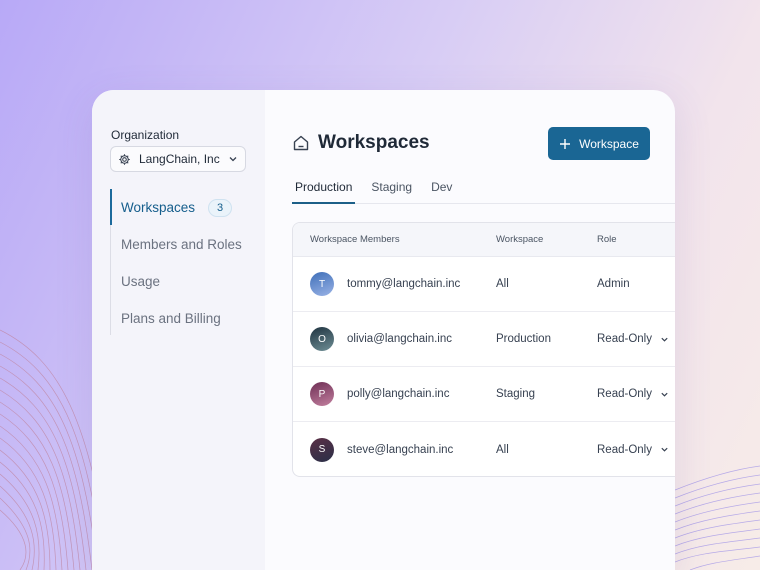 This screenshot has width=760, height=570. I want to click on sidebar-item-plans-and-billing: Plans and Billing, so click(185, 318).